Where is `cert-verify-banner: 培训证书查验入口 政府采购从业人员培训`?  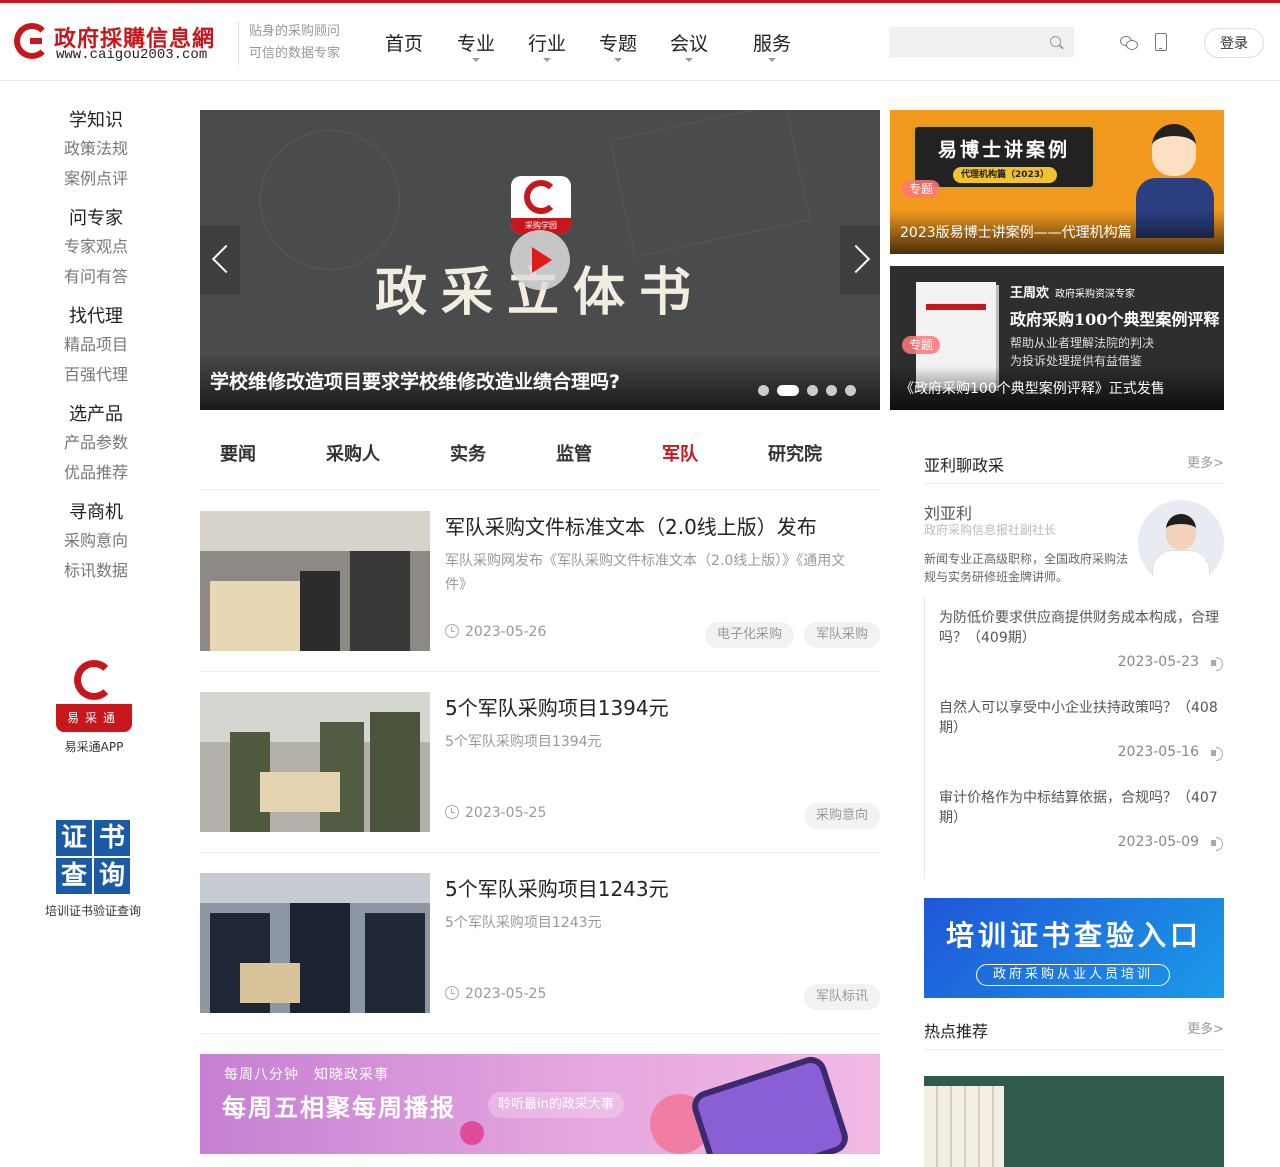
cert-verify-banner: 培训证书查验入口 政府采购从业人员培训 is located at coordinates (1074, 948).